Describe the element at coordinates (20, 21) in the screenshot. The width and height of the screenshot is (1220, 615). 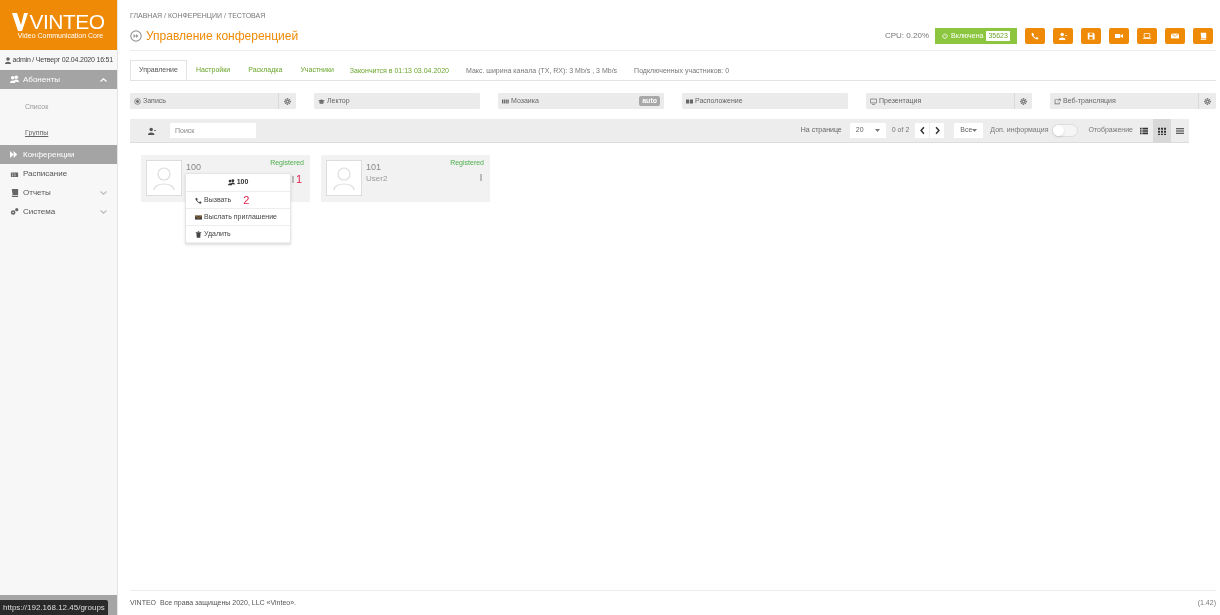
I see `v-logo-icon` at that location.